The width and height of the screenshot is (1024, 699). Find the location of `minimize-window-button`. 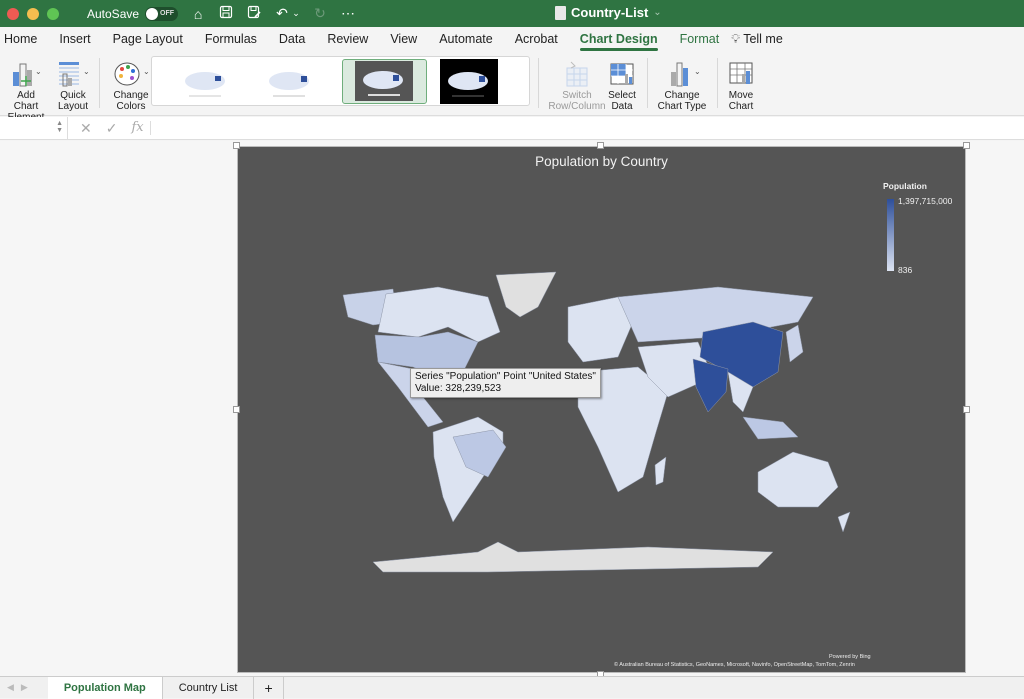

minimize-window-button is located at coordinates (33, 13).